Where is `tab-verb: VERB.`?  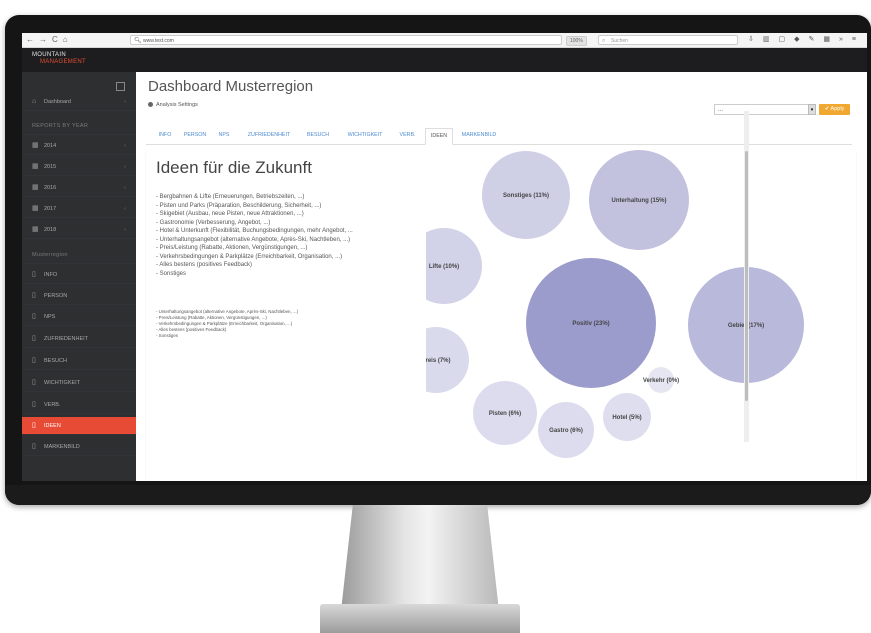
tab-verb: VERB. is located at coordinates (407, 135).